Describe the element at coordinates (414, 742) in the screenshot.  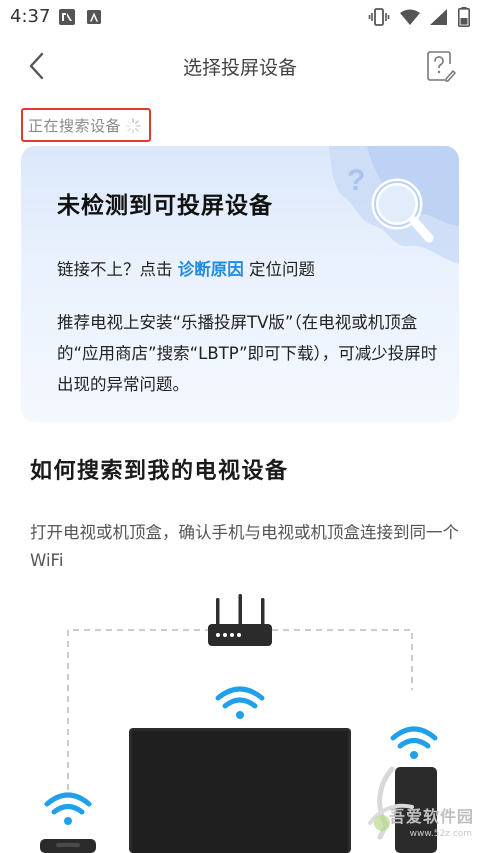
I see `settop-wifi-icon` at that location.